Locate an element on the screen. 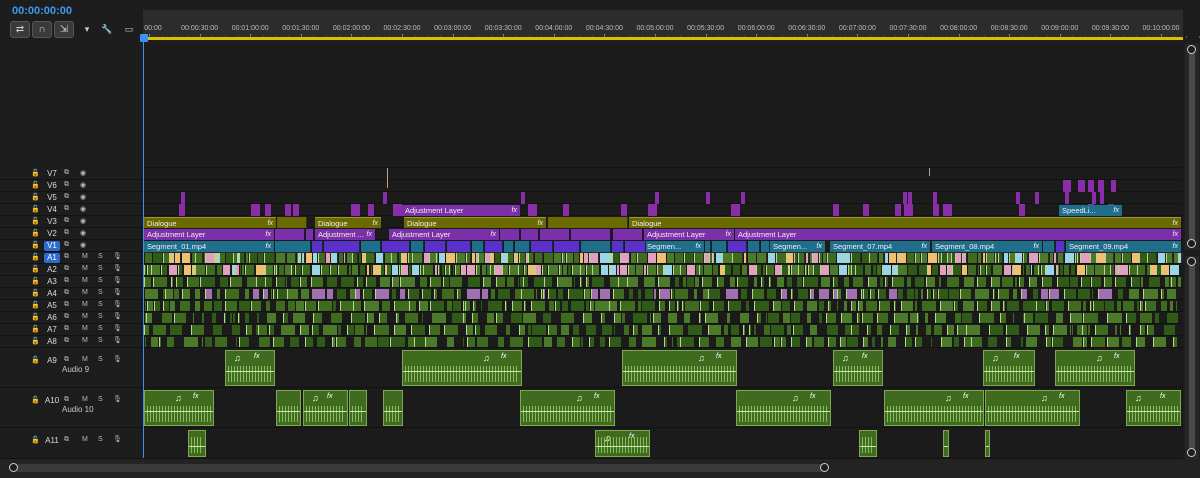 This screenshot has height=478, width=1200. v2-clip: Adjustment Layer fx is located at coordinates (444, 234).